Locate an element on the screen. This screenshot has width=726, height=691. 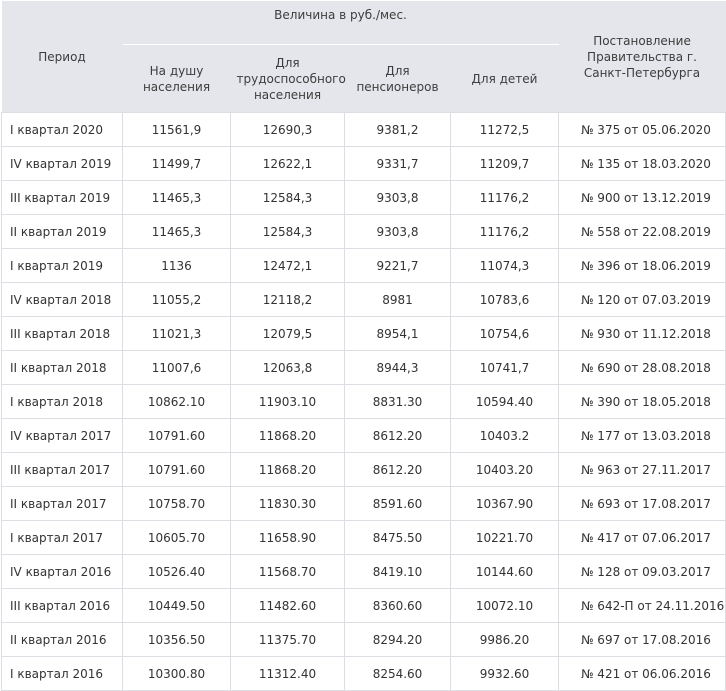
cell-pensioners: 8254.60 is located at coordinates (397, 673).